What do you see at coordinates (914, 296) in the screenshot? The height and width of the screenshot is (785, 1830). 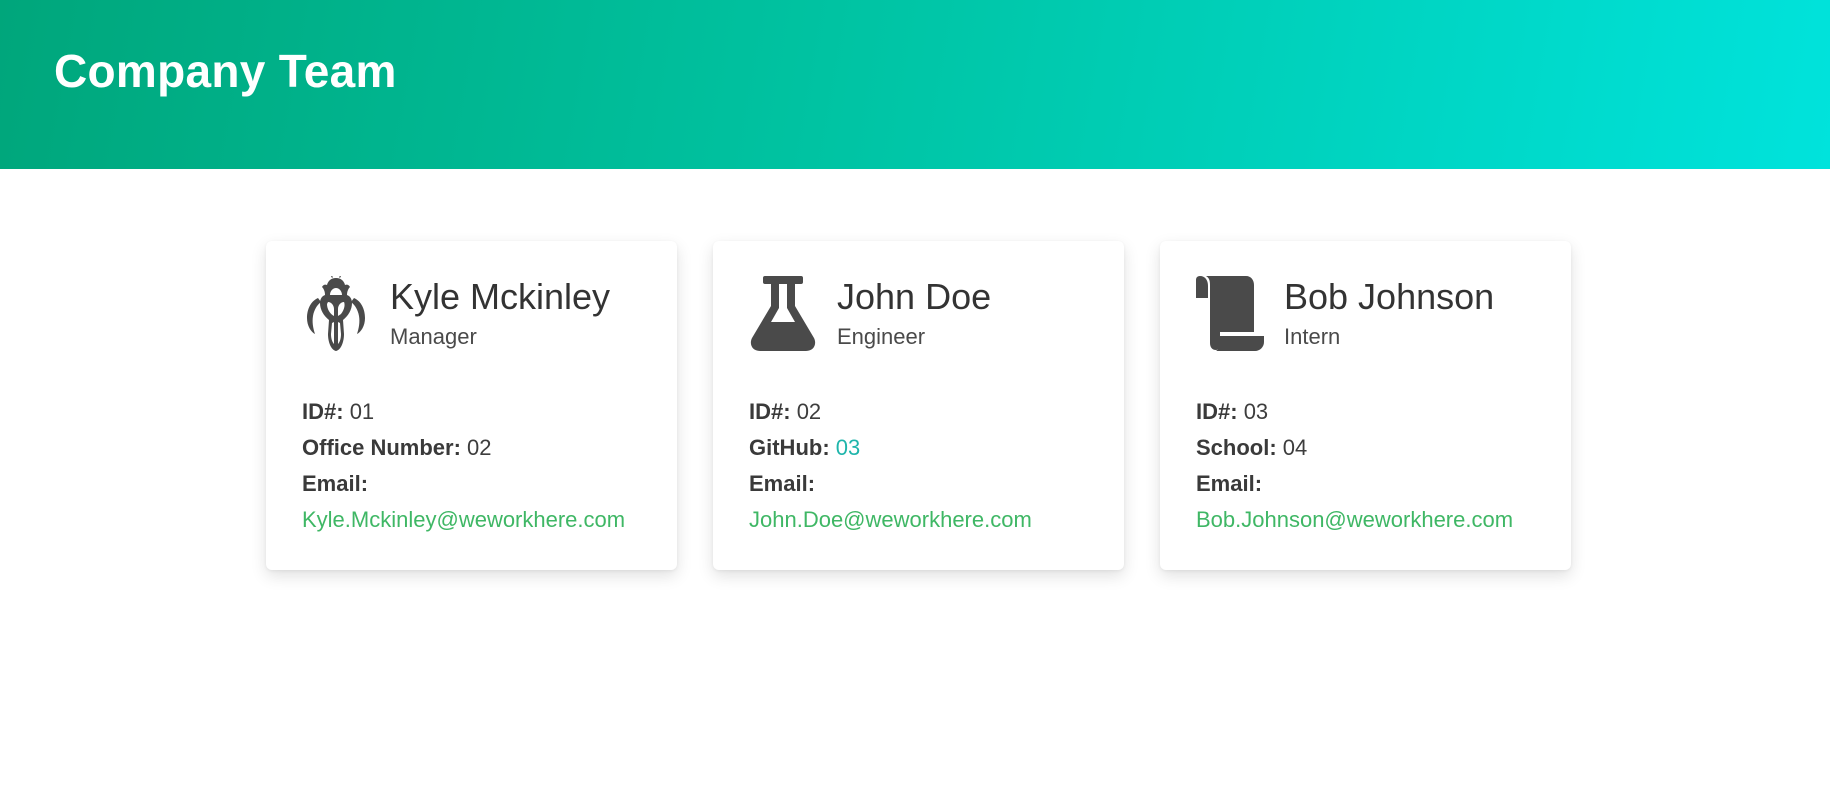 I see `employee-name: John Doe` at bounding box center [914, 296].